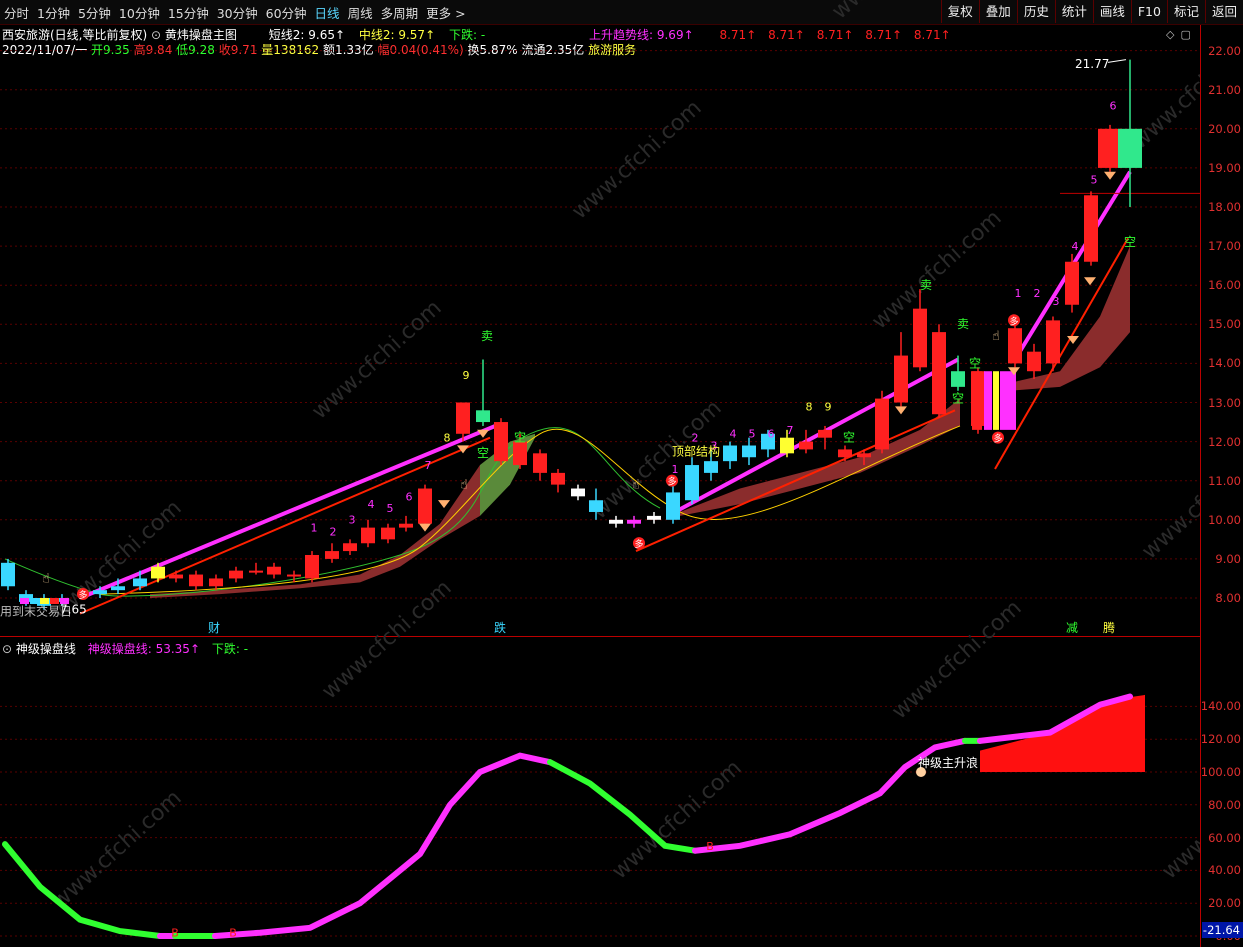 This screenshot has width=1243, height=947. What do you see at coordinates (530, 510) in the screenshot?
I see `ma-line` at bounding box center [530, 510].